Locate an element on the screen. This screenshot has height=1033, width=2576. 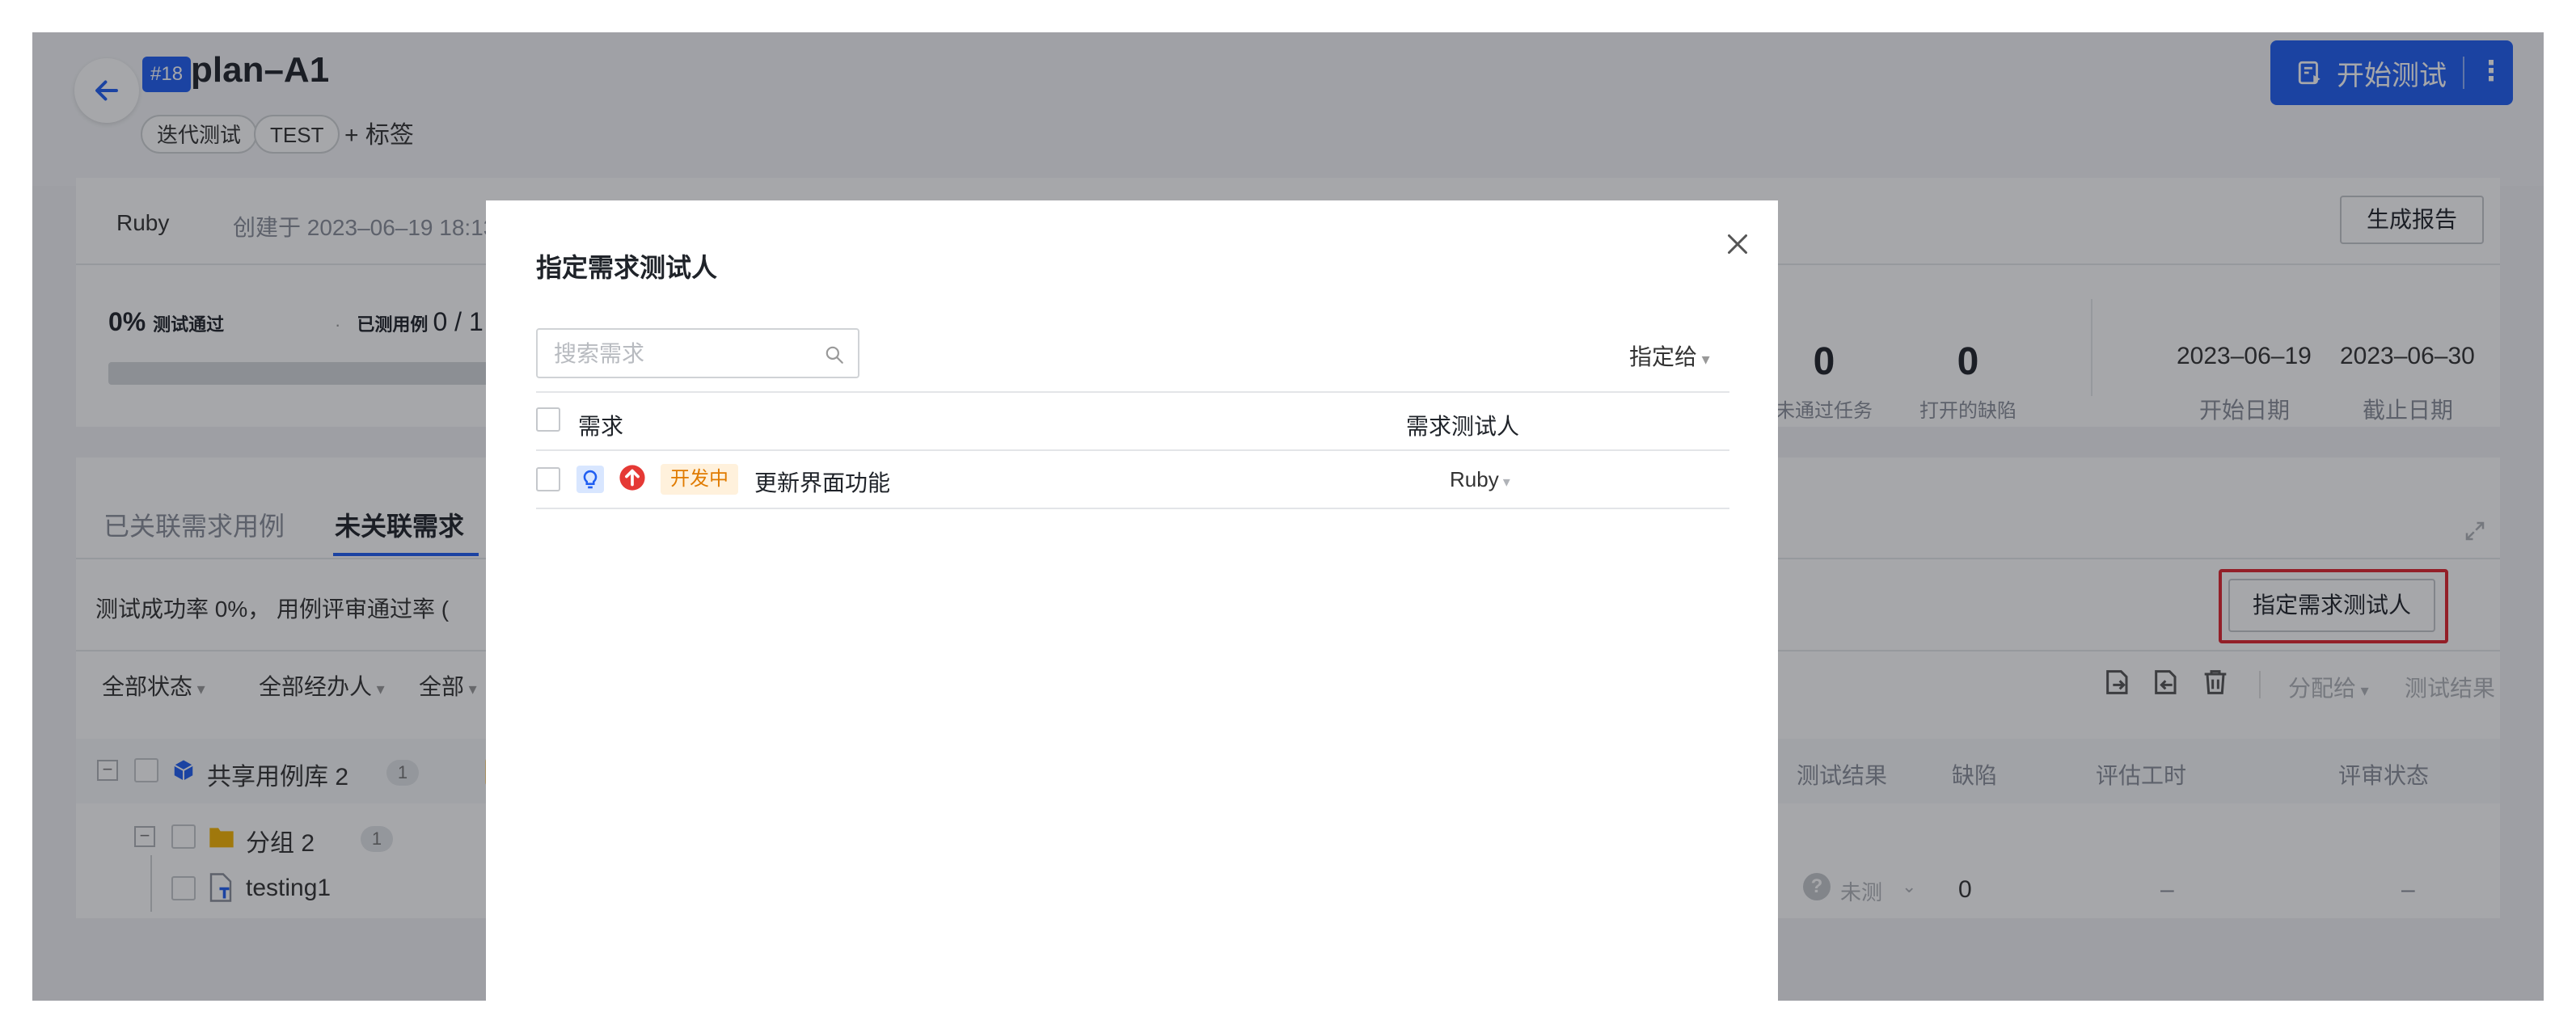
requirement-name: 更新界面功能 is located at coordinates (822, 482).